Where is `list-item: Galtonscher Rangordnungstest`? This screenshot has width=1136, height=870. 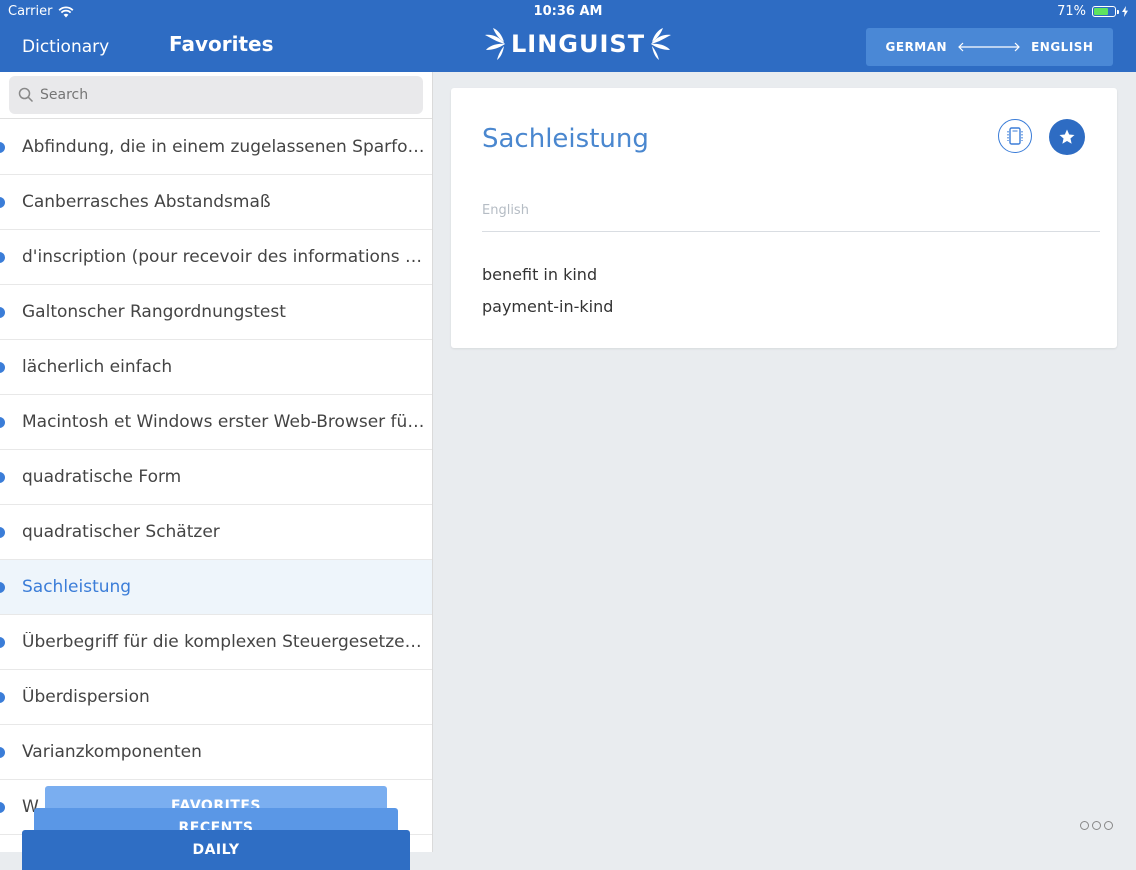 list-item: Galtonscher Rangordnungstest is located at coordinates (216, 312).